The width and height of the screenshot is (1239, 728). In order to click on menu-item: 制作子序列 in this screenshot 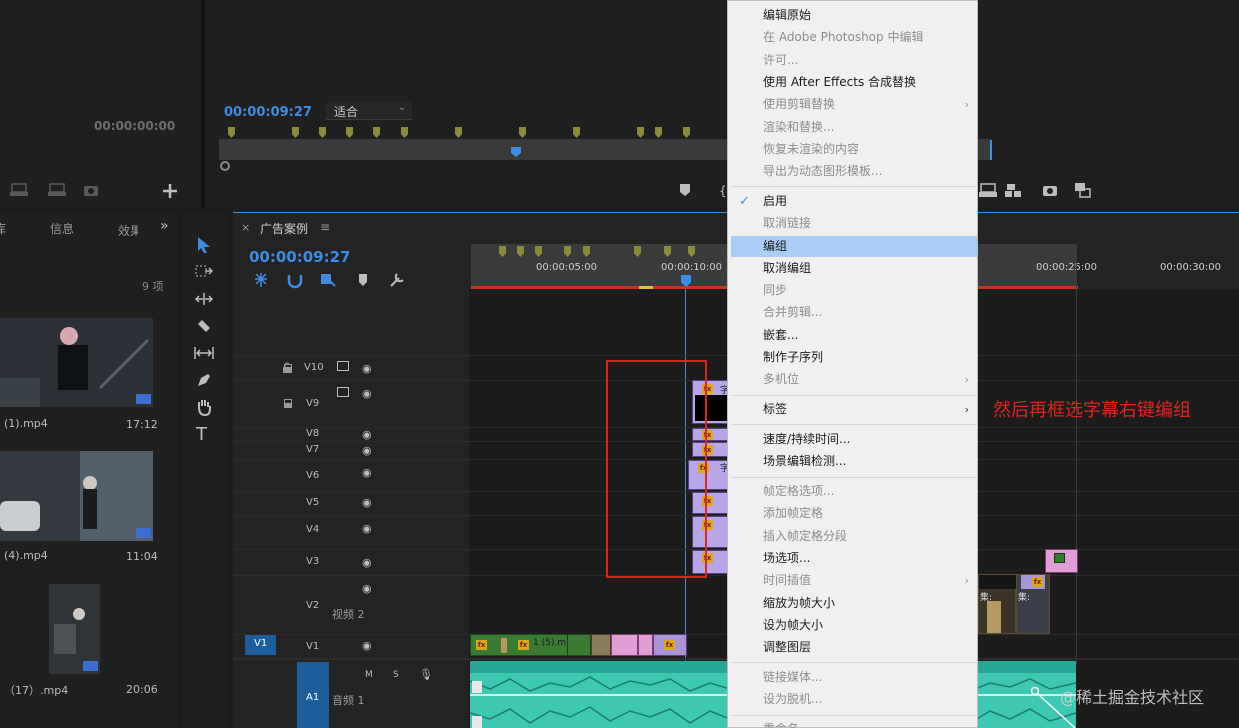, I will do `click(854, 357)`.